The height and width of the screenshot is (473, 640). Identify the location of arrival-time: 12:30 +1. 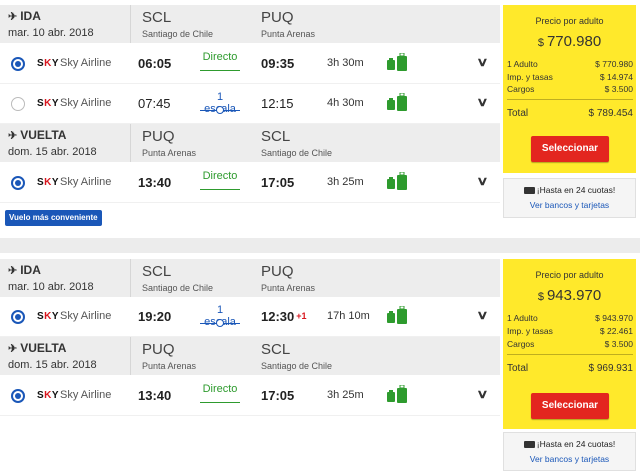
(284, 316).